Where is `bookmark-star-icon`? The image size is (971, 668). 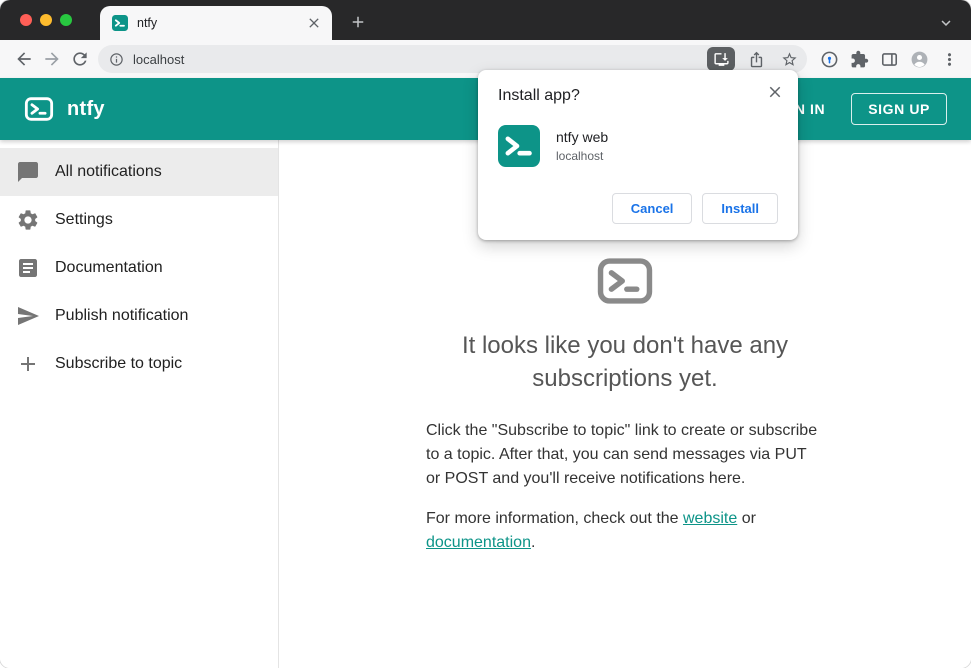 bookmark-star-icon is located at coordinates (789, 59).